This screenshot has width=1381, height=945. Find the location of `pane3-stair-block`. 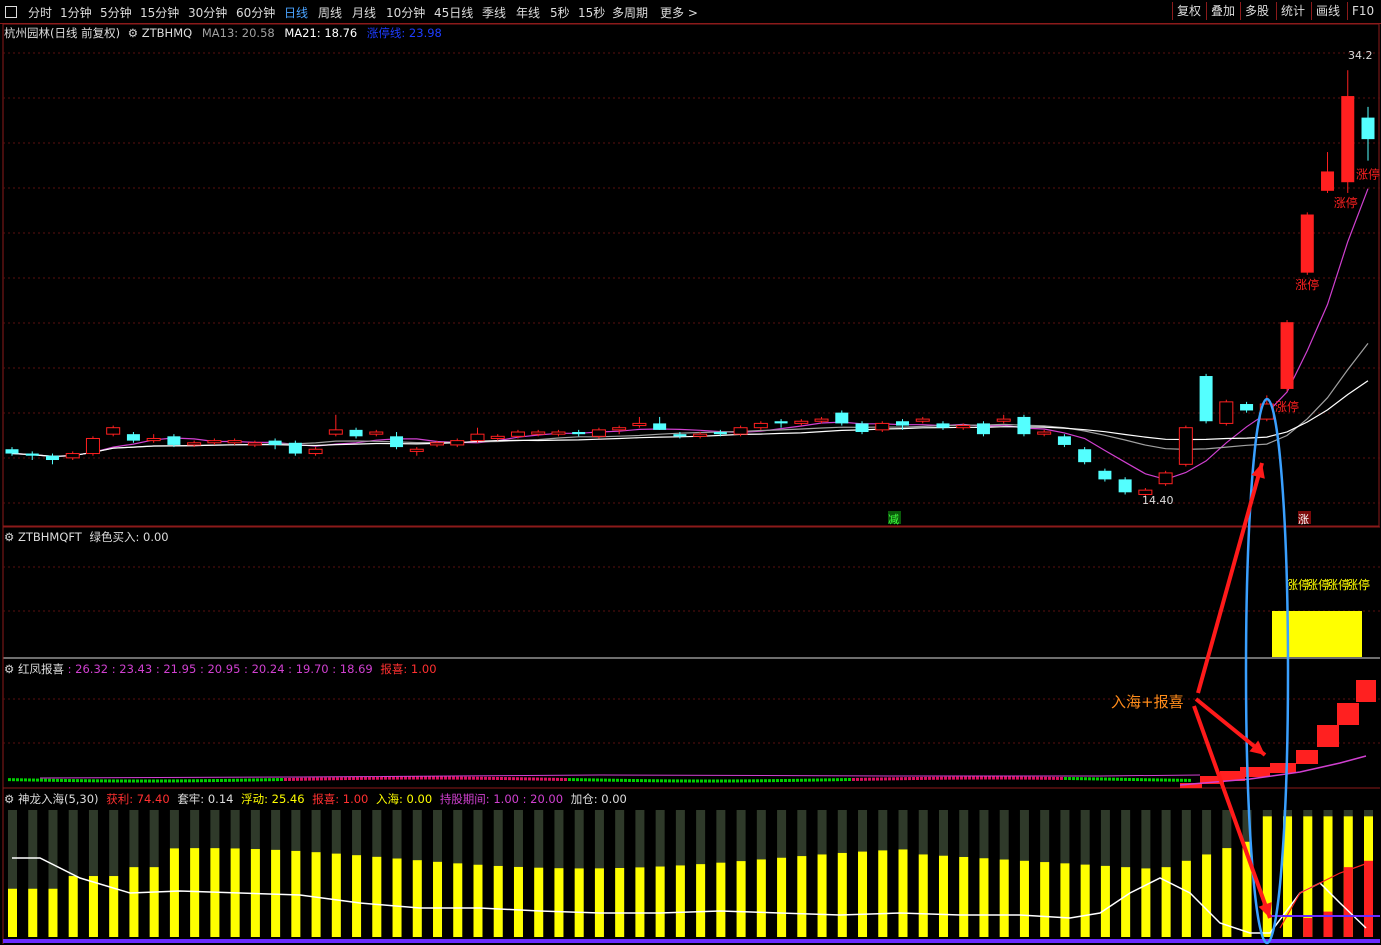

pane3-stair-block is located at coordinates (1328, 736).